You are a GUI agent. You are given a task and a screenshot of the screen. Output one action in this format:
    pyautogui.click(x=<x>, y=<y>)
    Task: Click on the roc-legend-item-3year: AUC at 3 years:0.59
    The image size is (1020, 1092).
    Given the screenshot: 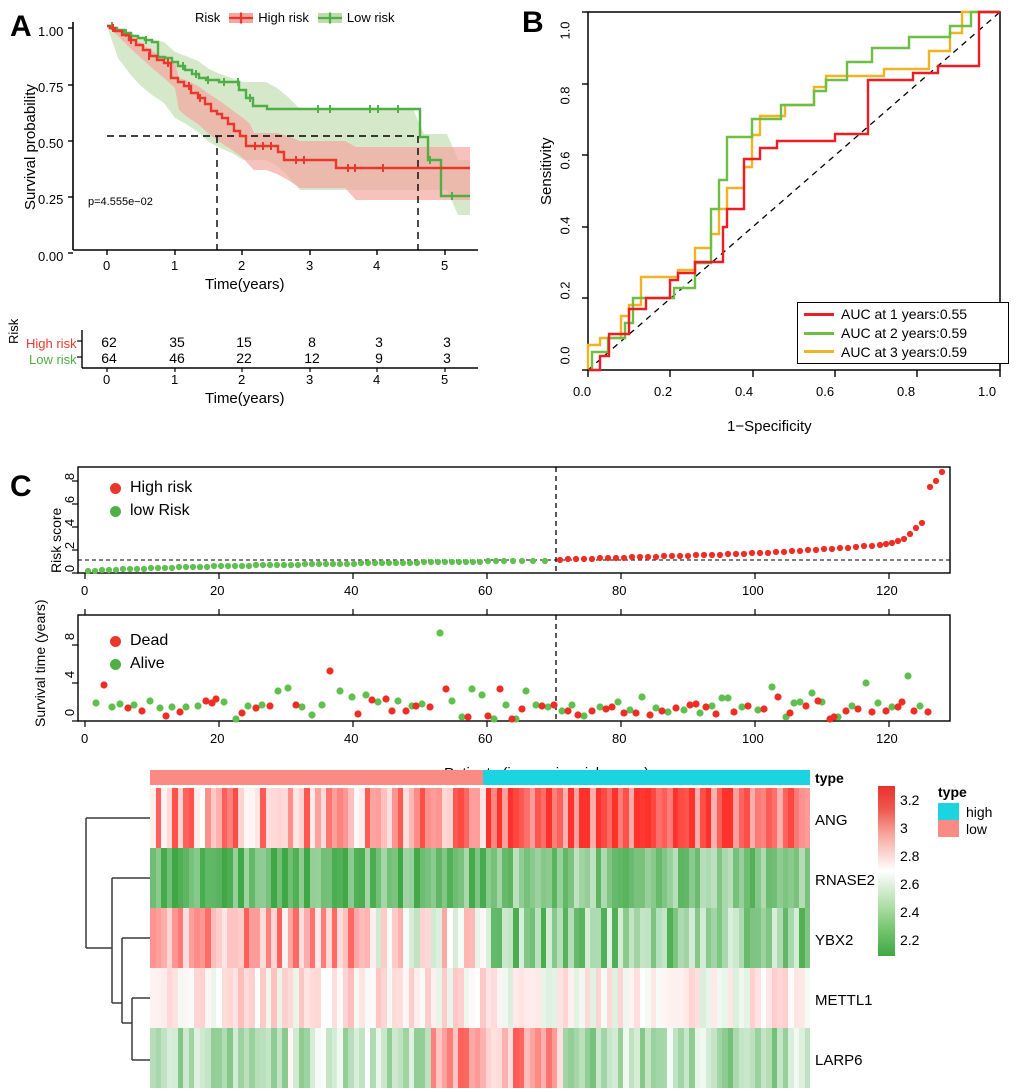 What is the action you would take?
    pyautogui.click(x=903, y=351)
    